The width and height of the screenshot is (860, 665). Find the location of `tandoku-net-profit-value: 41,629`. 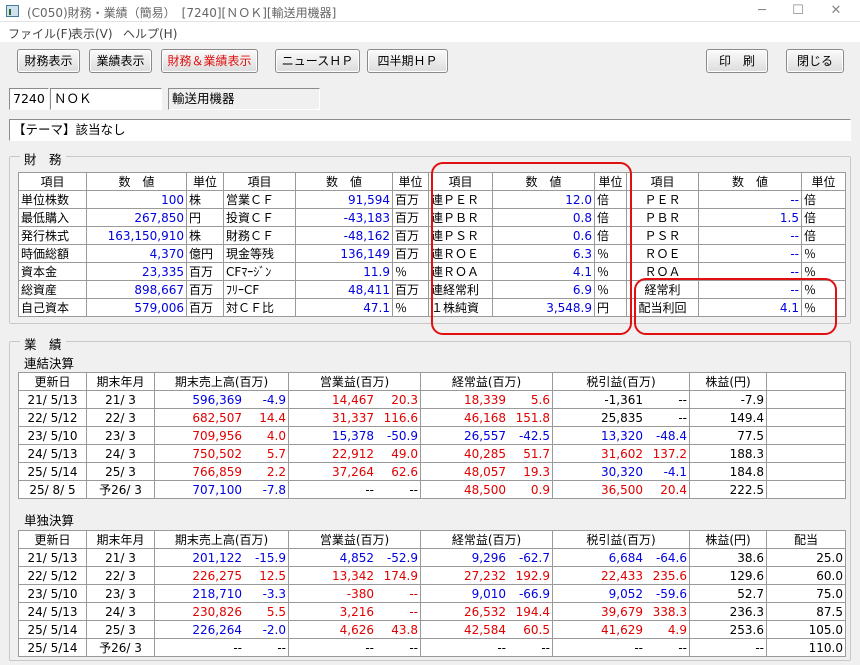

tandoku-net-profit-value: 41,629 is located at coordinates (622, 629).